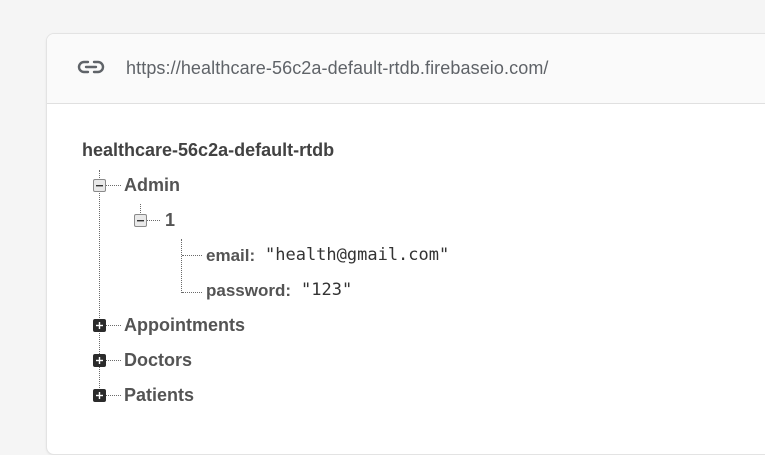 The width and height of the screenshot is (765, 455). What do you see at coordinates (326, 290) in the screenshot?
I see `password-value: "123"` at bounding box center [326, 290].